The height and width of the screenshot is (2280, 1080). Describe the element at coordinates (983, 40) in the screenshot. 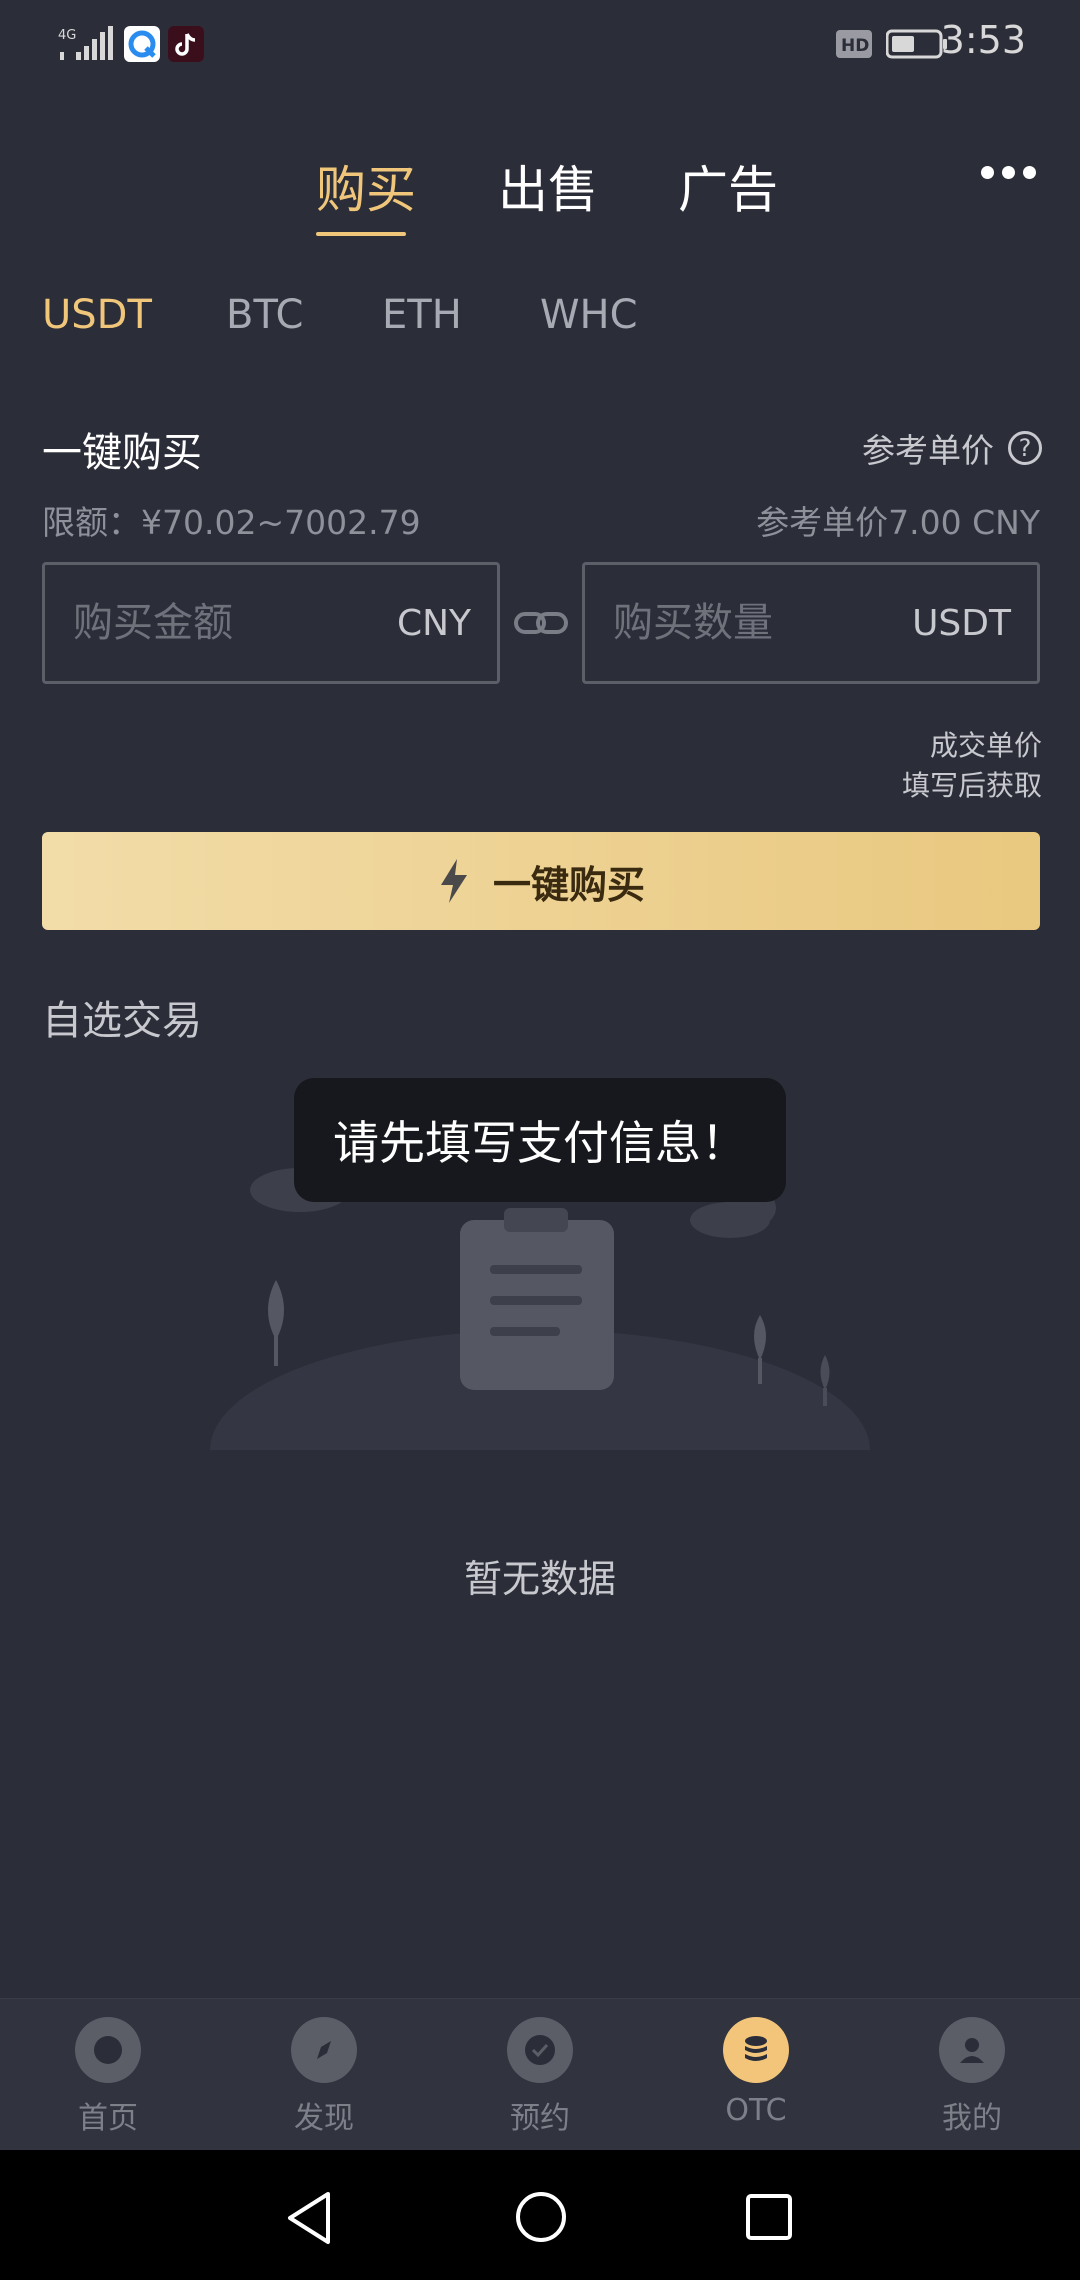

I see `status-time: 3:53` at that location.